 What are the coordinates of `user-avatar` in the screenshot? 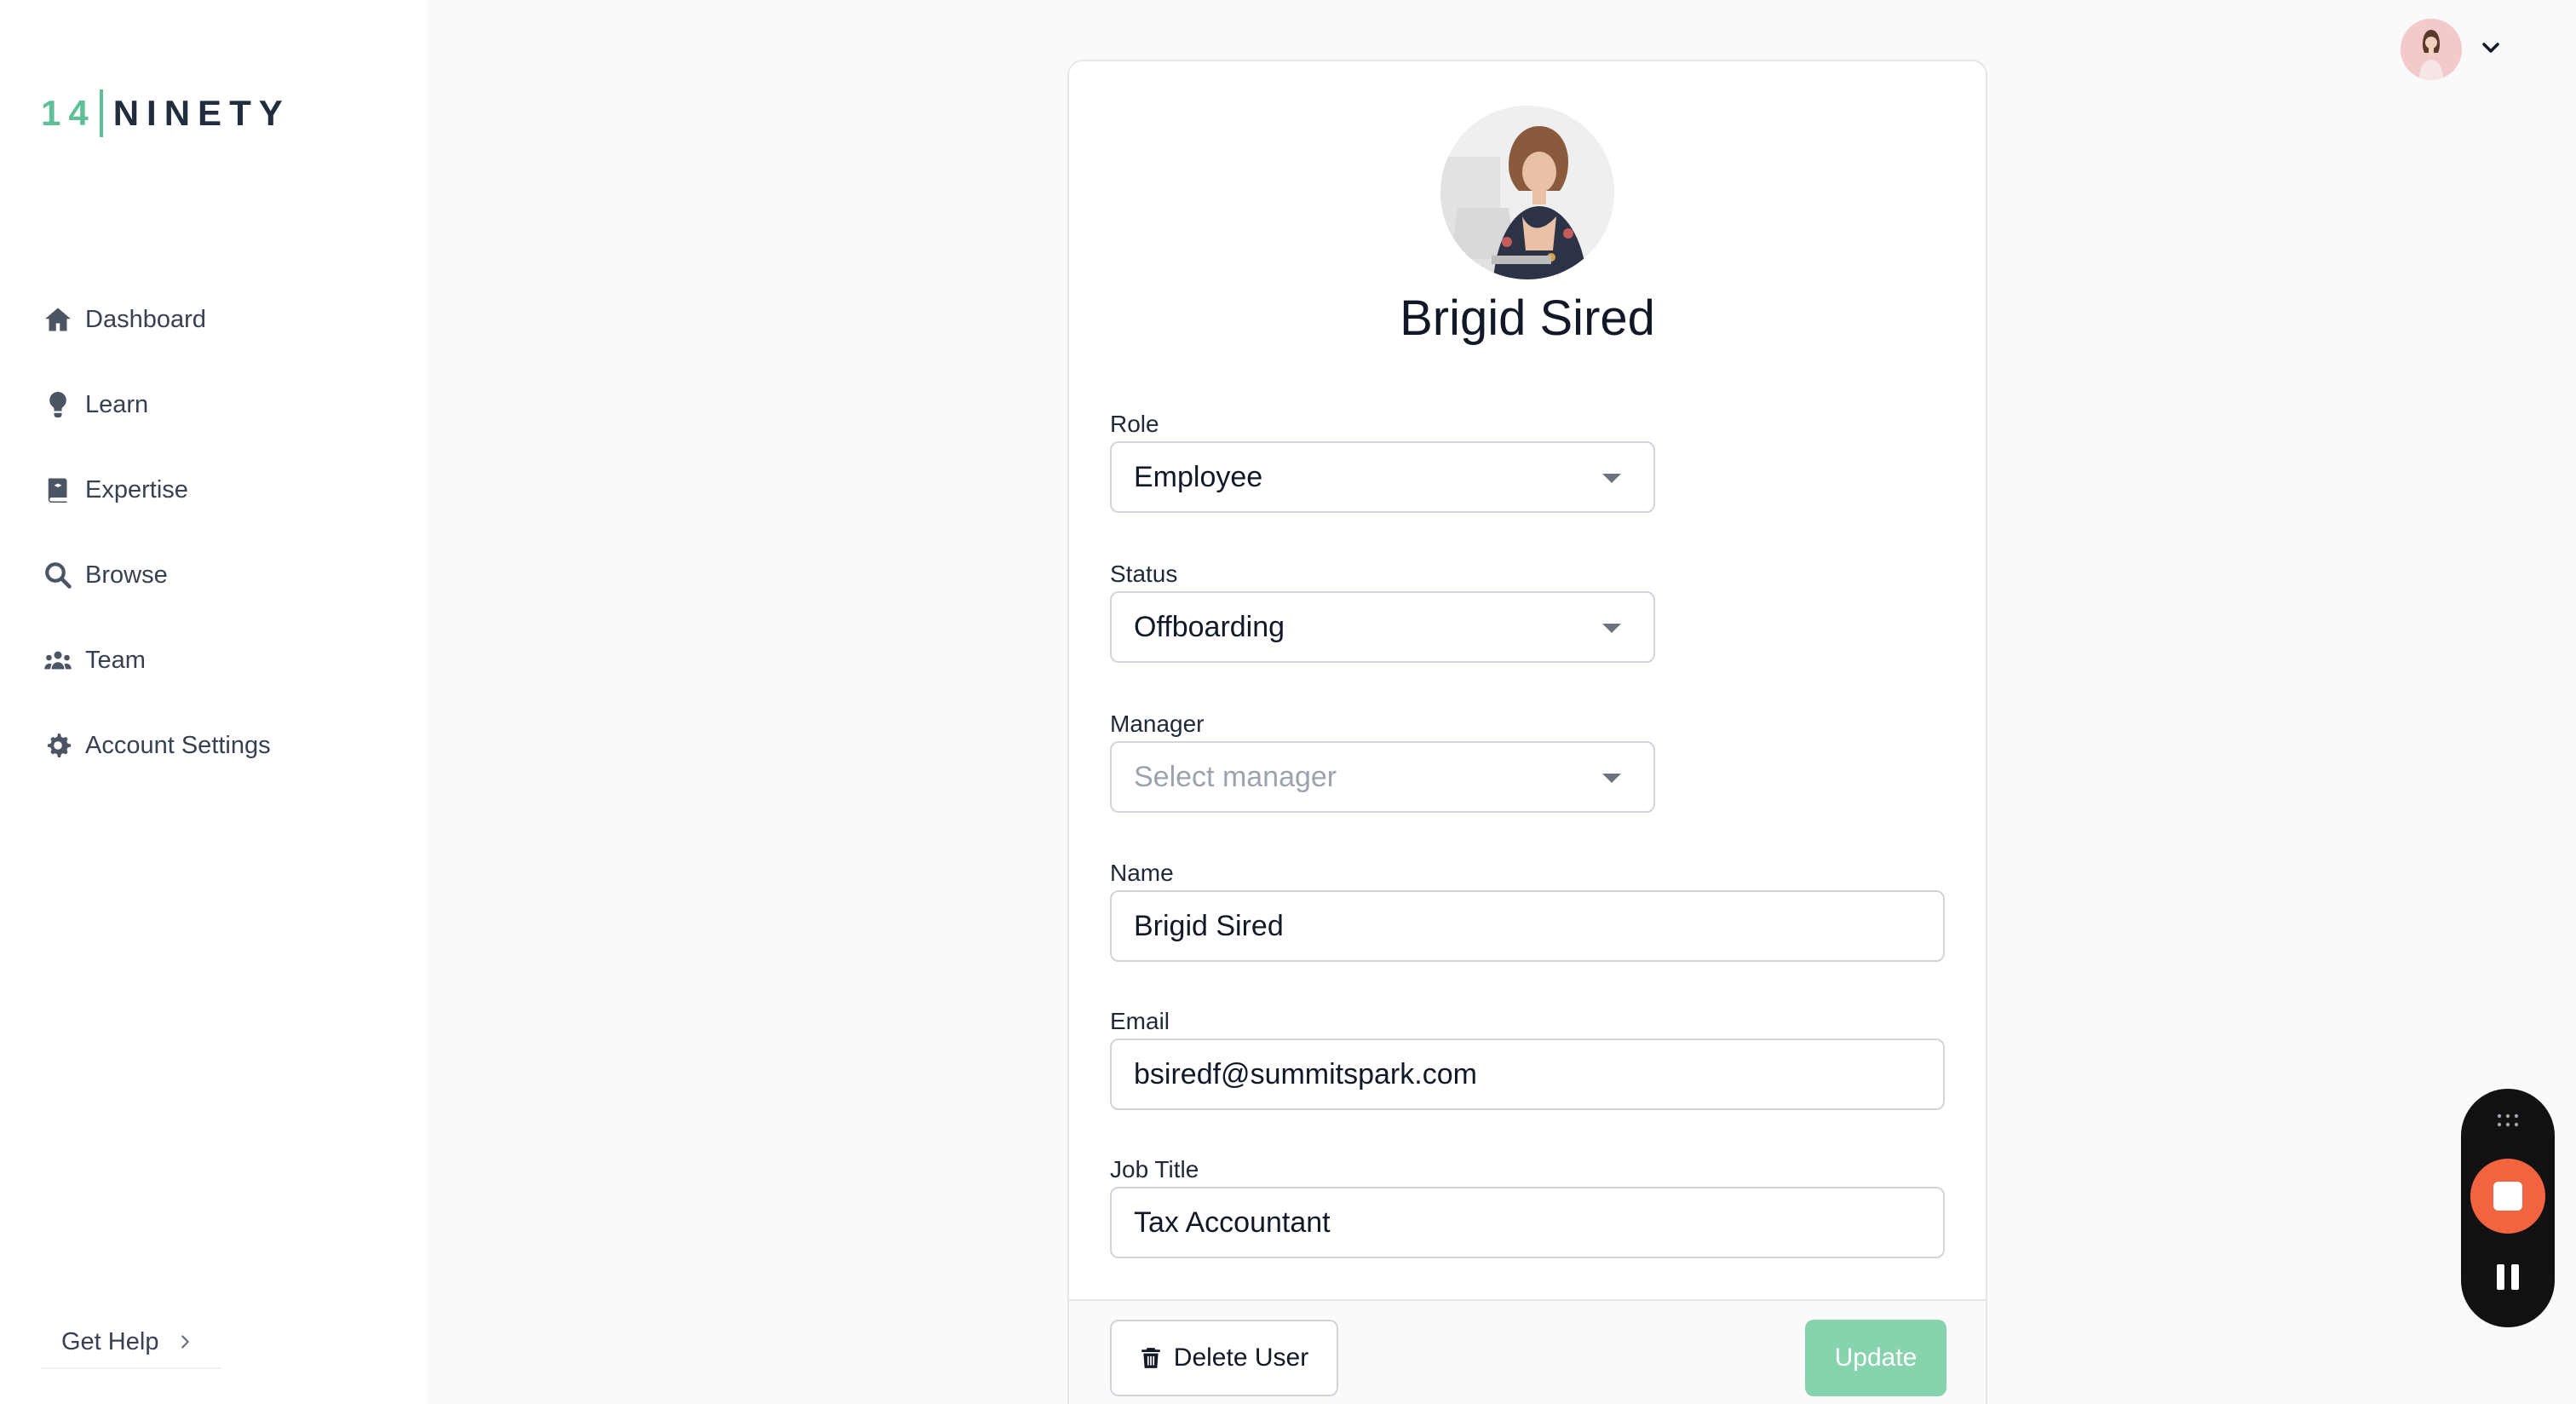 It's located at (2431, 49).